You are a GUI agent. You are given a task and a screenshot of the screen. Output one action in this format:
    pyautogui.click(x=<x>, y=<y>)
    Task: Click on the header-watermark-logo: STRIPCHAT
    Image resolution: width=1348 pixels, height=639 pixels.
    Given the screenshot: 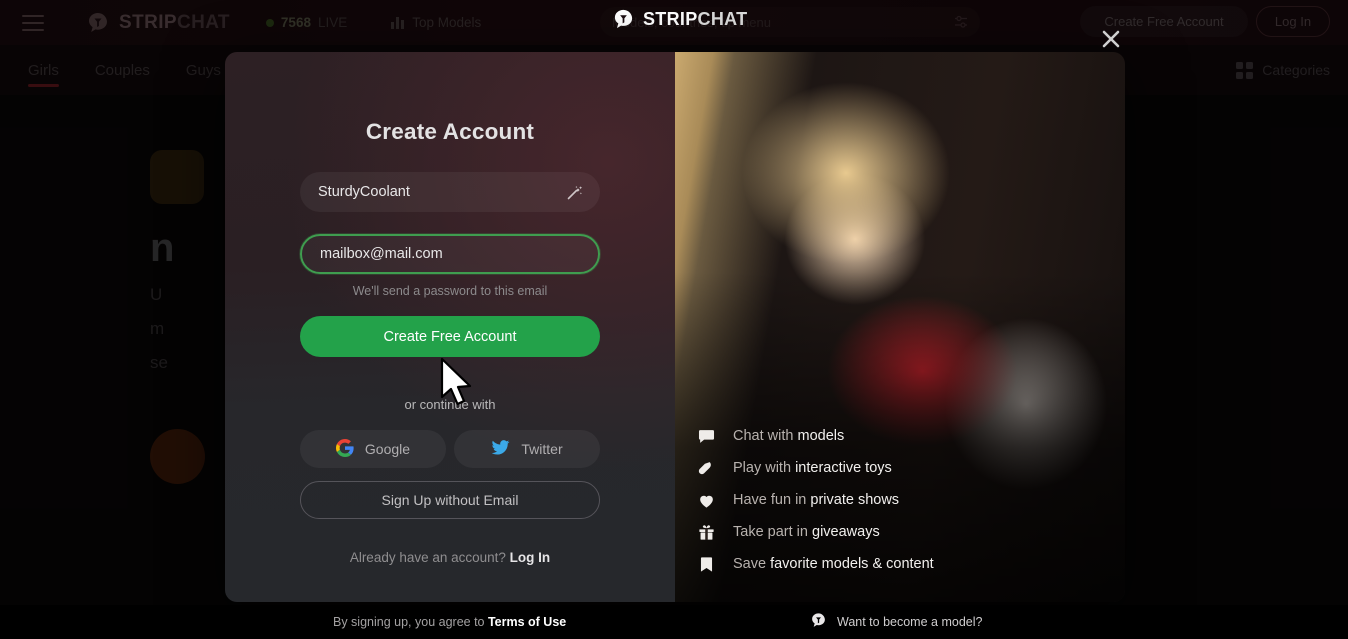 What is the action you would take?
    pyautogui.click(x=679, y=19)
    